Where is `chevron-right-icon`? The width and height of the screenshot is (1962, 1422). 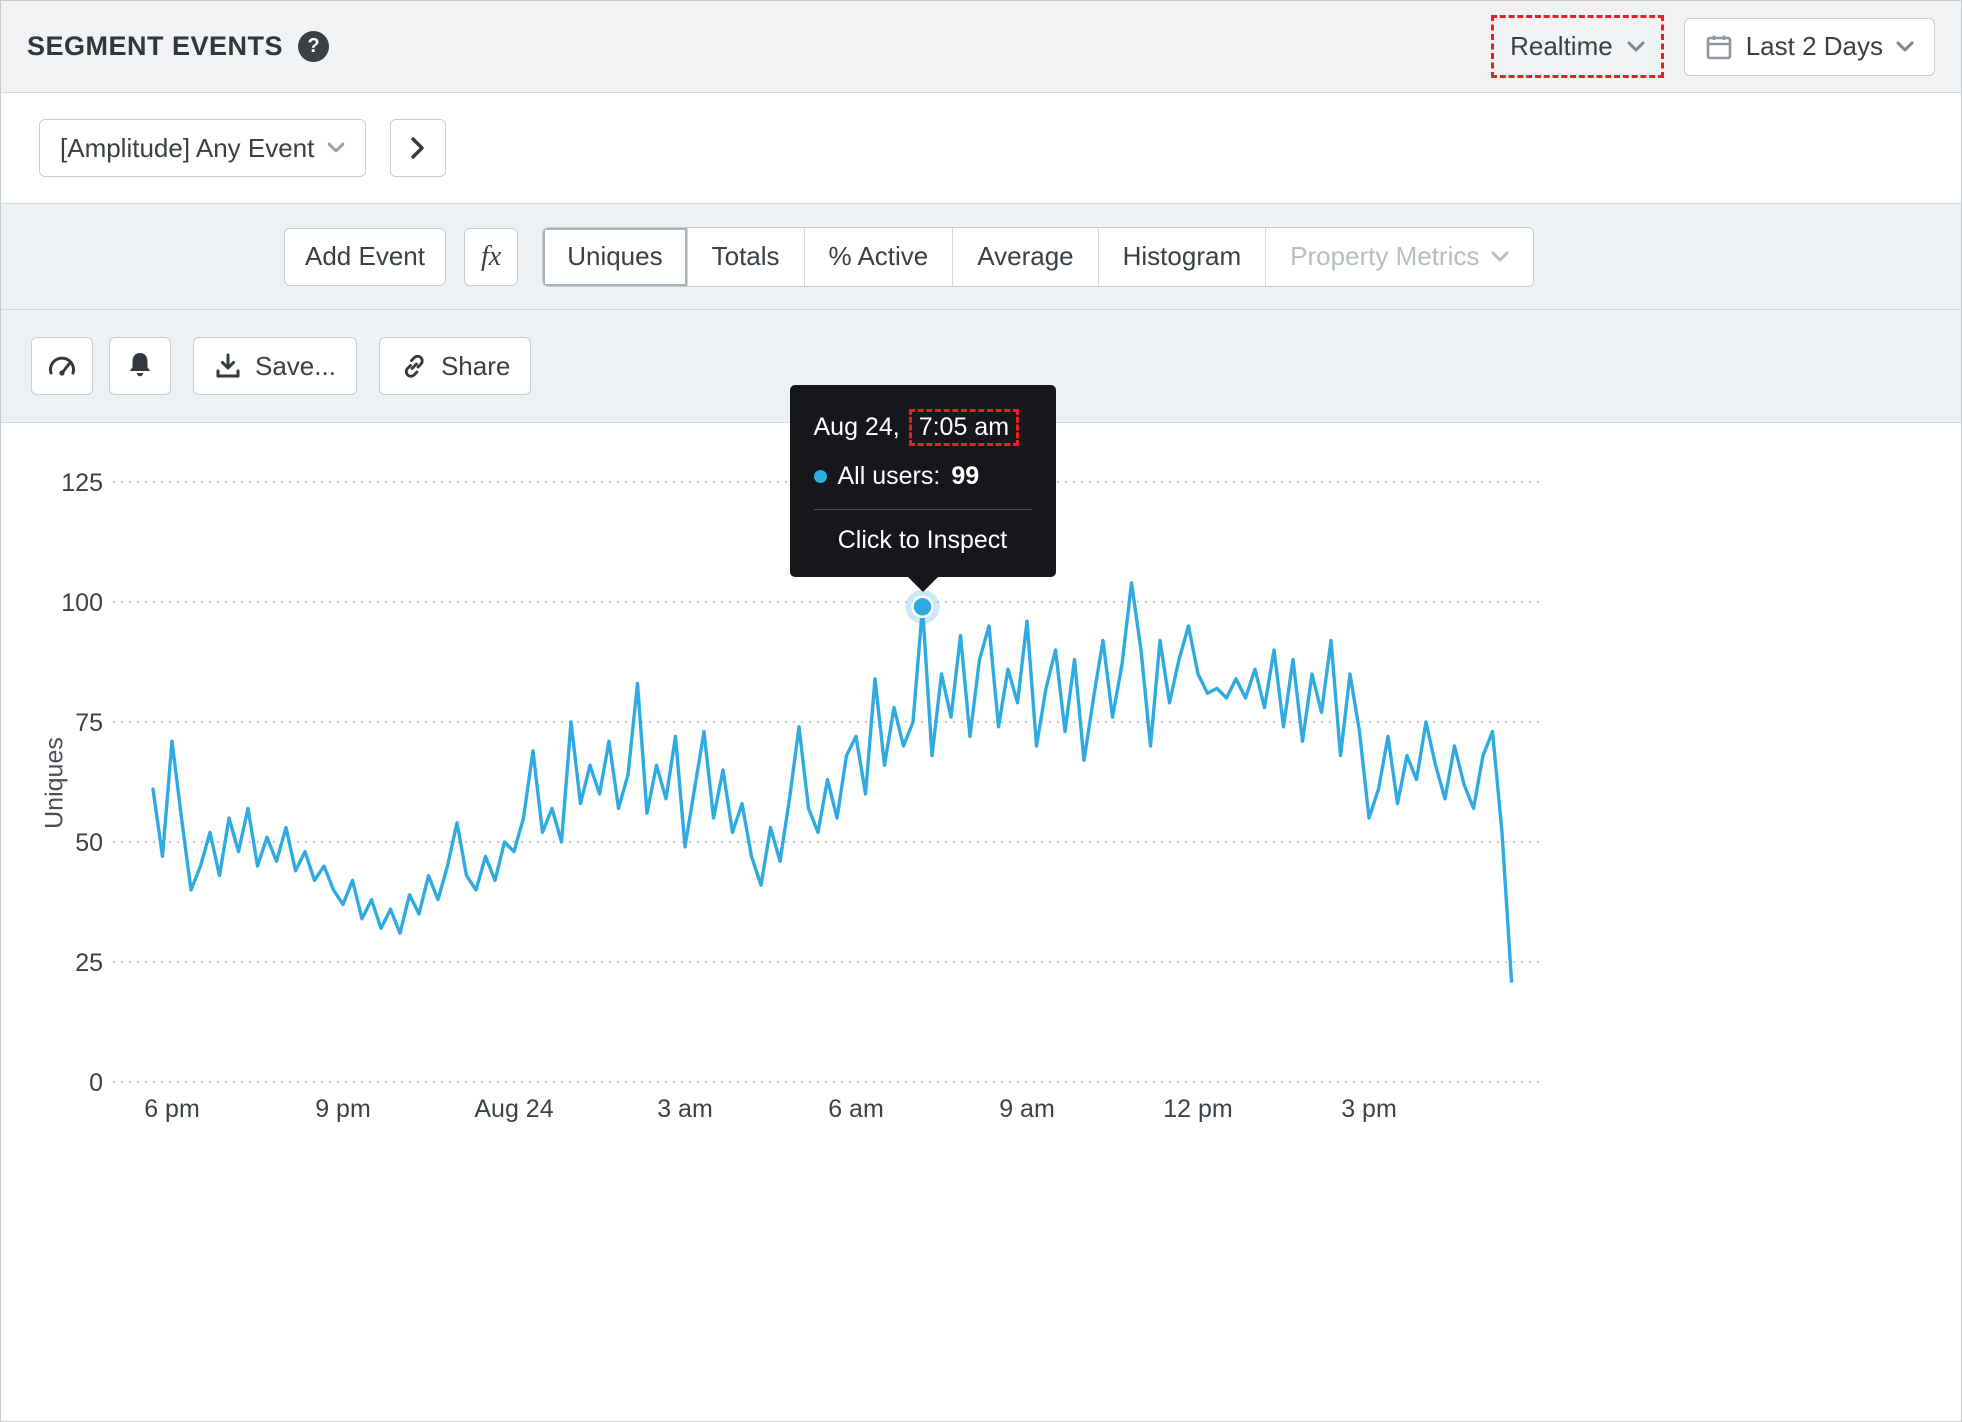 chevron-right-icon is located at coordinates (418, 148).